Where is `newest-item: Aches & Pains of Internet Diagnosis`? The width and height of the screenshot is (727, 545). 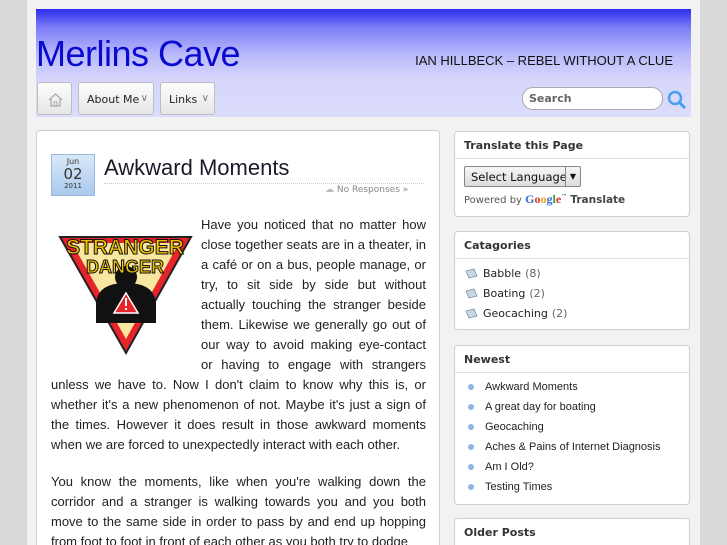 newest-item: Aches & Pains of Internet Diagnosis is located at coordinates (578, 447).